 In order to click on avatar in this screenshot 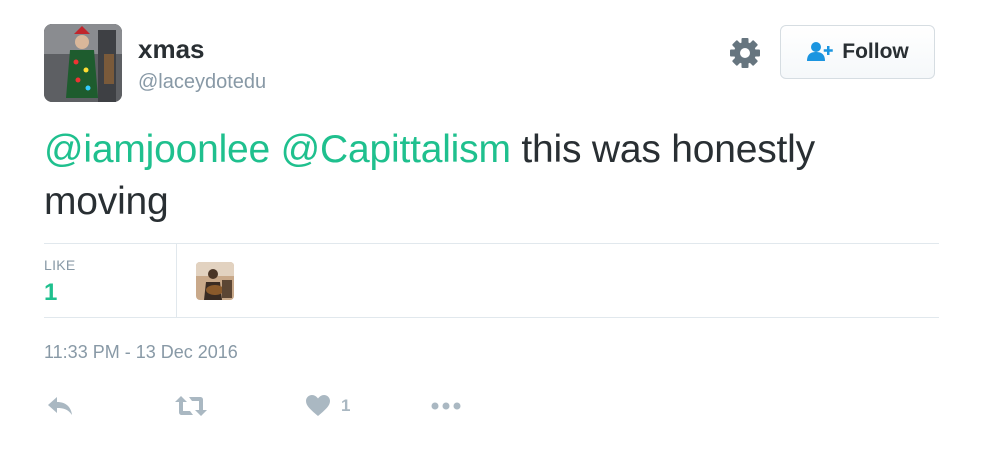, I will do `click(83, 63)`.